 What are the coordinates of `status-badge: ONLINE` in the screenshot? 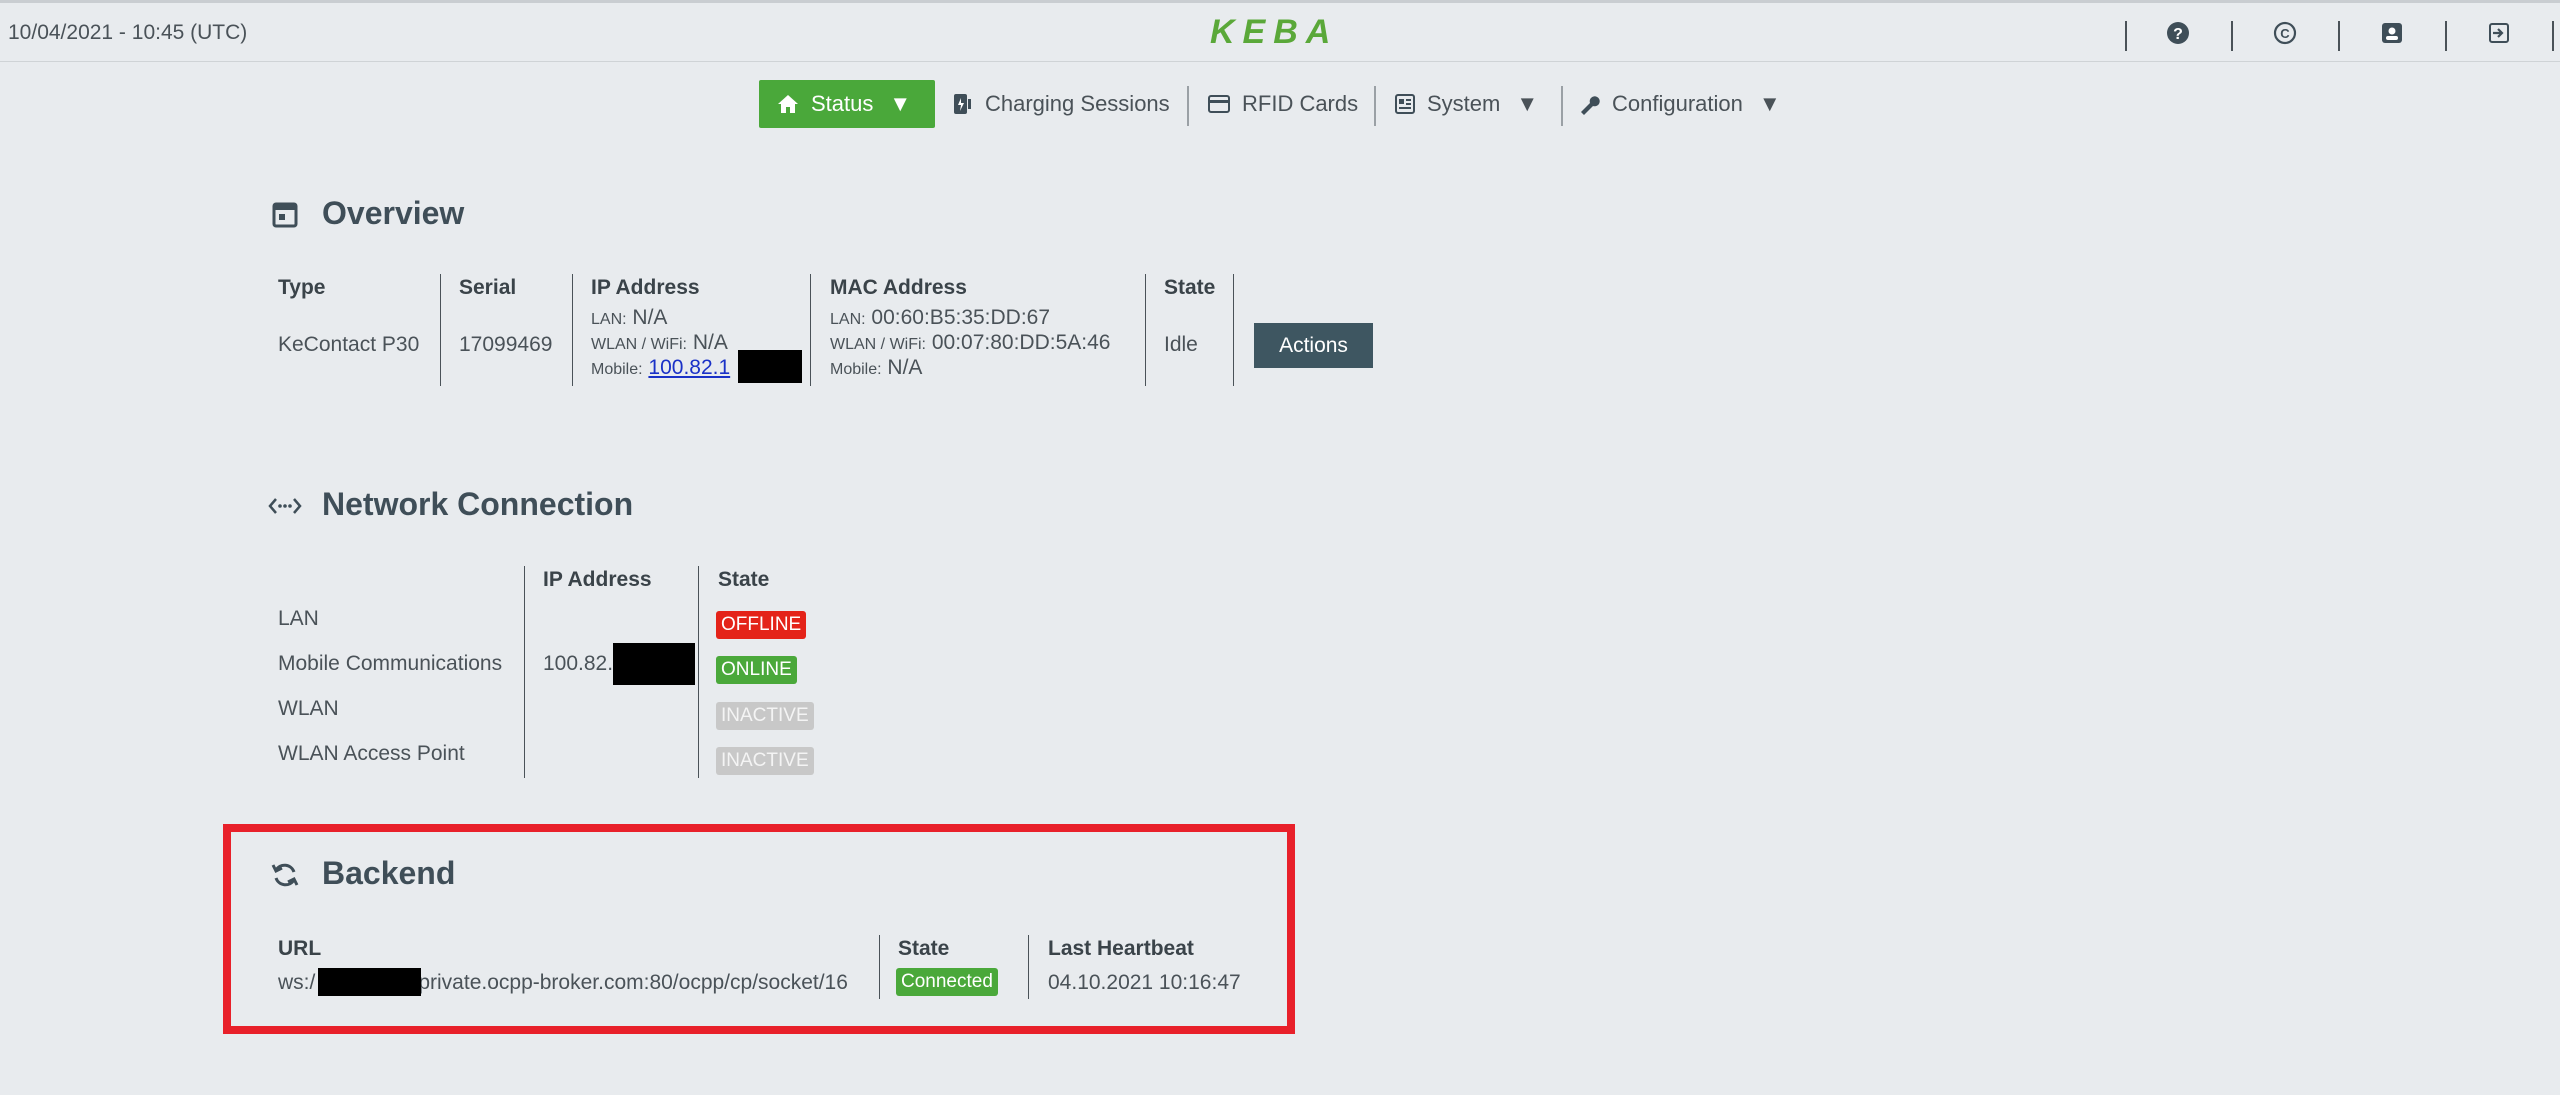 It's located at (756, 670).